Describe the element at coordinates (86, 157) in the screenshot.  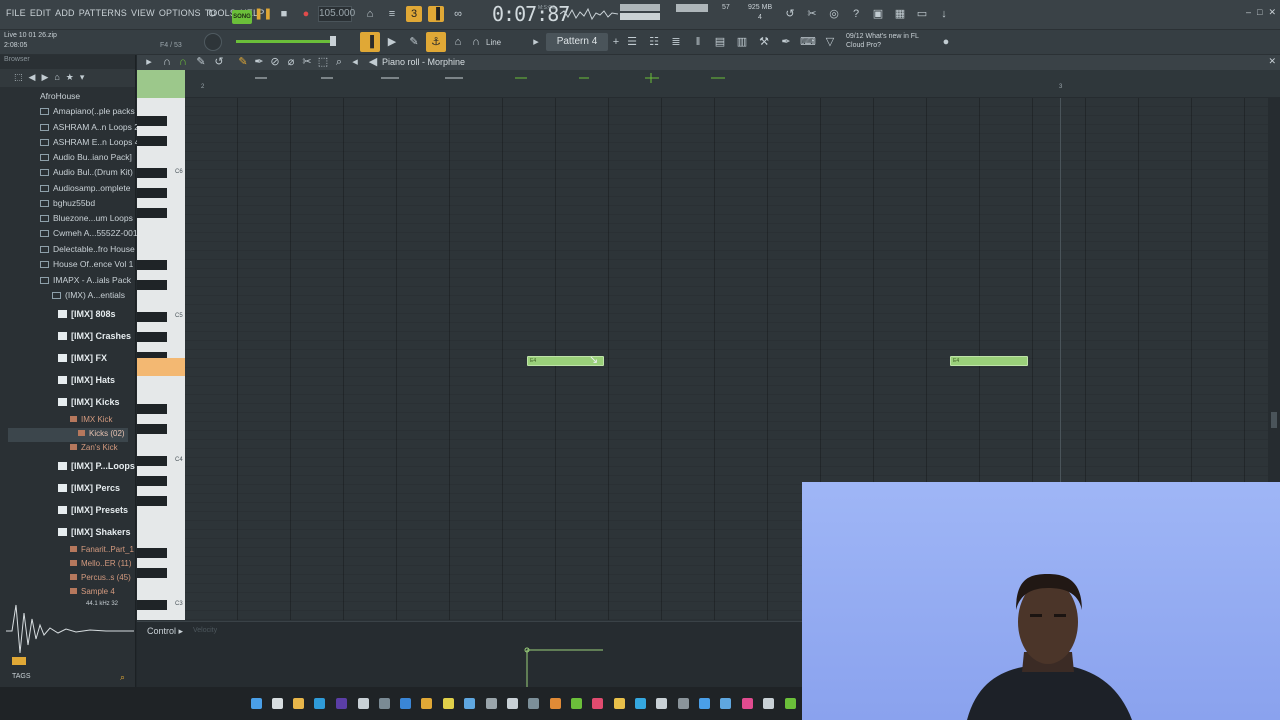
I see `browser-folder: Audio Bu..iano Pack]` at that location.